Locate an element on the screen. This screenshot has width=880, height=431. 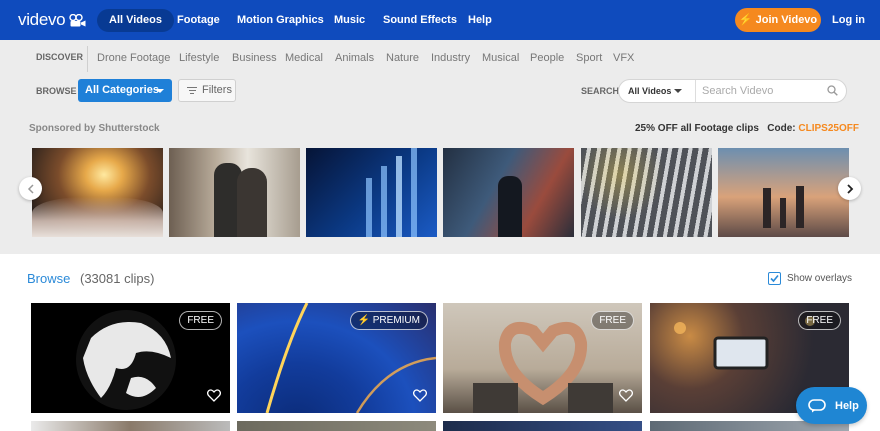
carousel-prev-button is located at coordinates (30, 188).